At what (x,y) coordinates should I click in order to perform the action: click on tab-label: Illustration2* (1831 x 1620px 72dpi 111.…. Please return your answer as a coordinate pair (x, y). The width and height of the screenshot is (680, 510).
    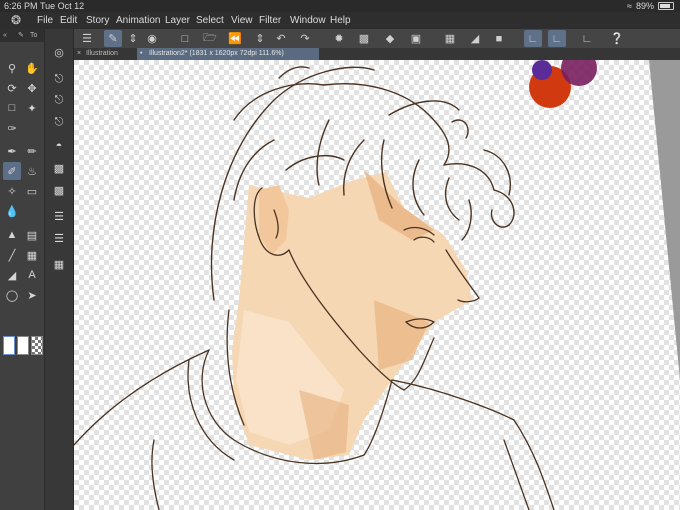
    Looking at the image, I should click on (216, 53).